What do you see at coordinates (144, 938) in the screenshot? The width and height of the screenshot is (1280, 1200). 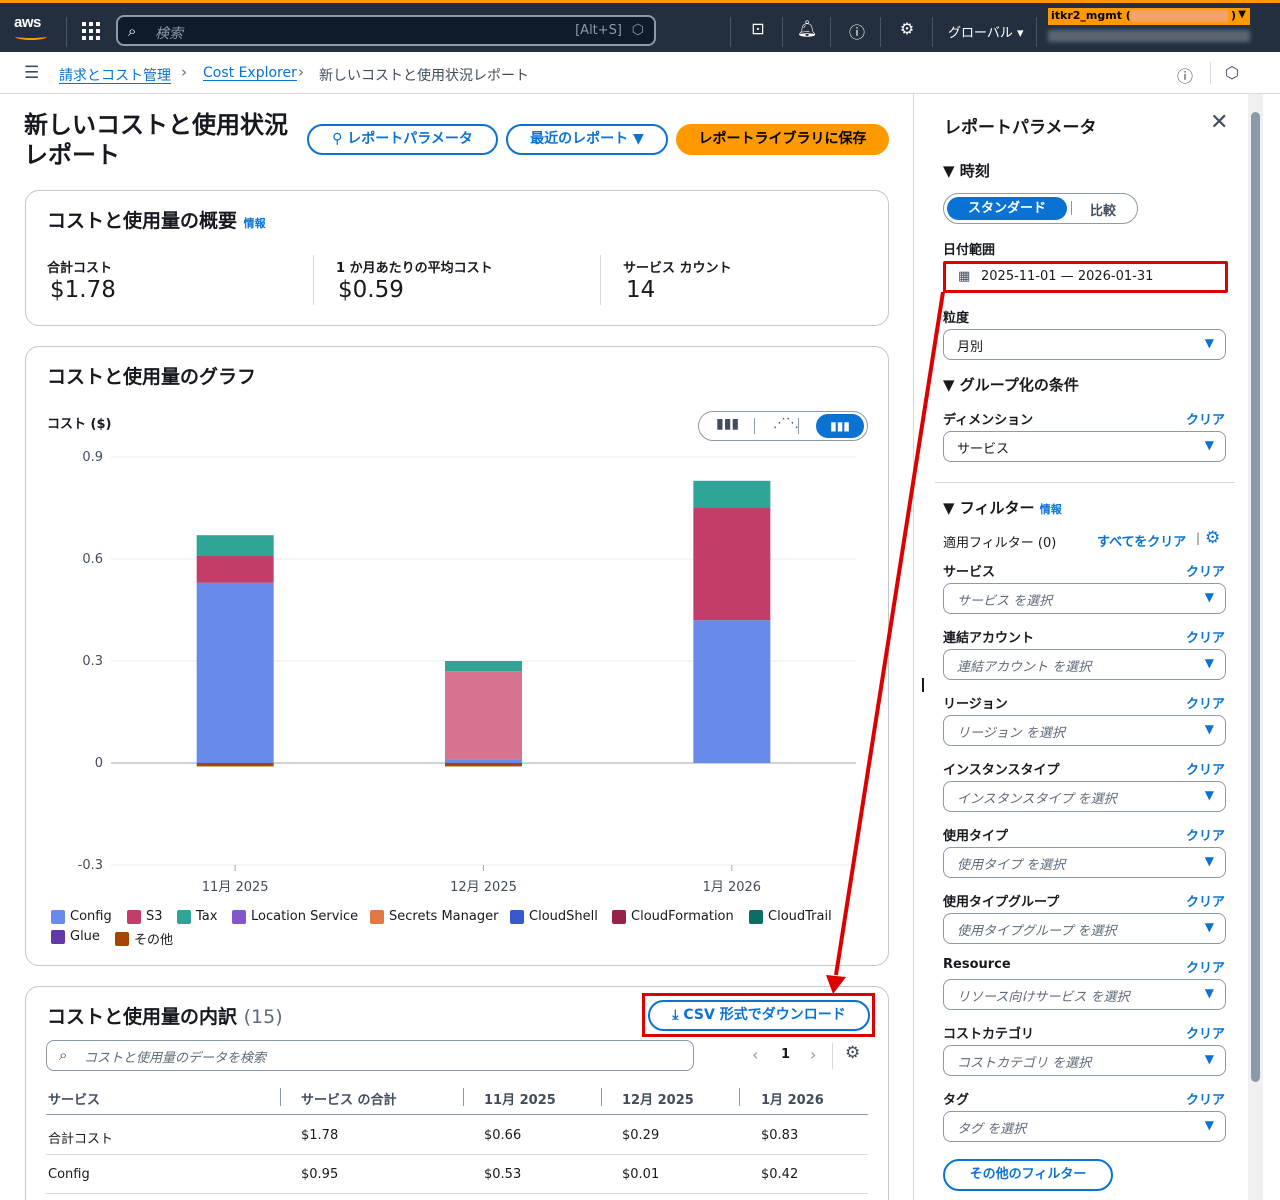 I see `legend-item: その他` at bounding box center [144, 938].